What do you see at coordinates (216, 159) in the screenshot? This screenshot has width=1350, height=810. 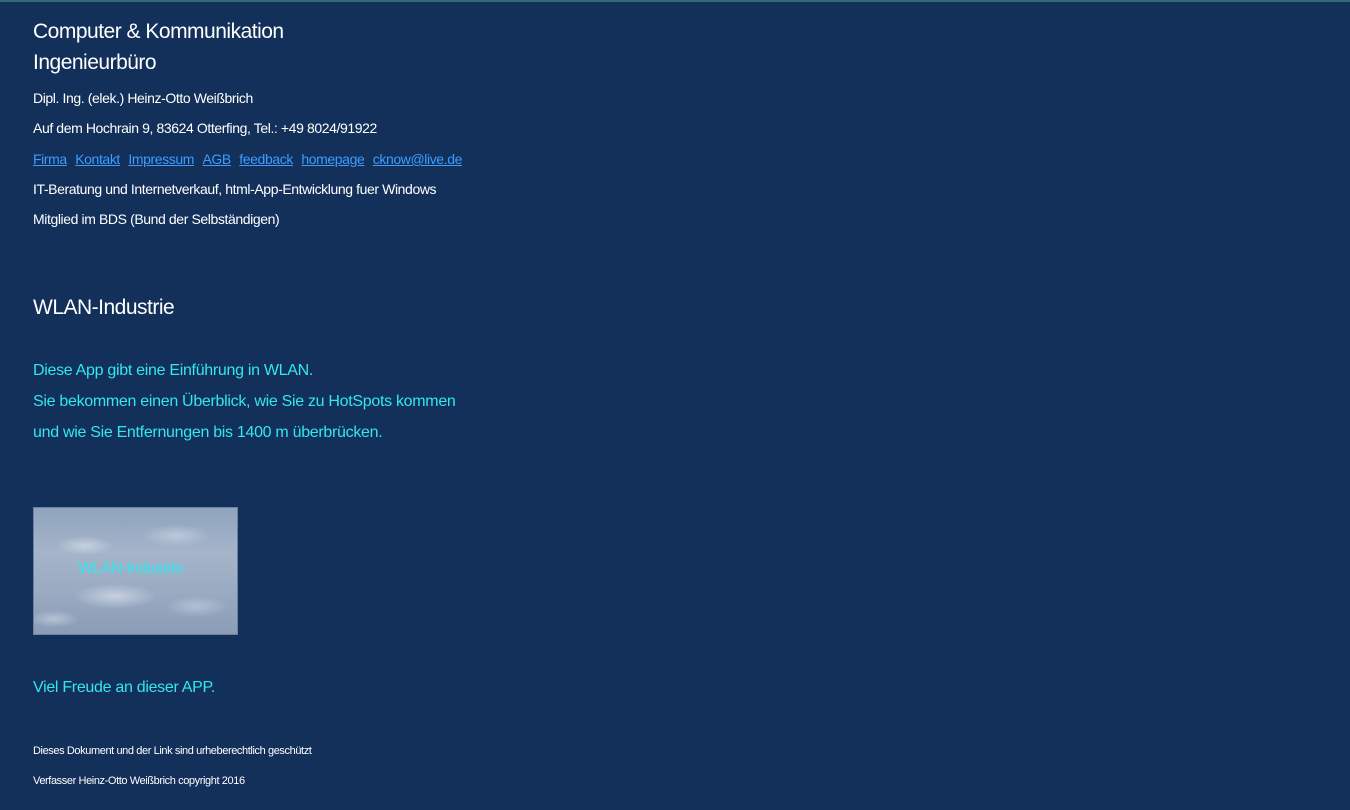 I see `link-agb: AGB` at bounding box center [216, 159].